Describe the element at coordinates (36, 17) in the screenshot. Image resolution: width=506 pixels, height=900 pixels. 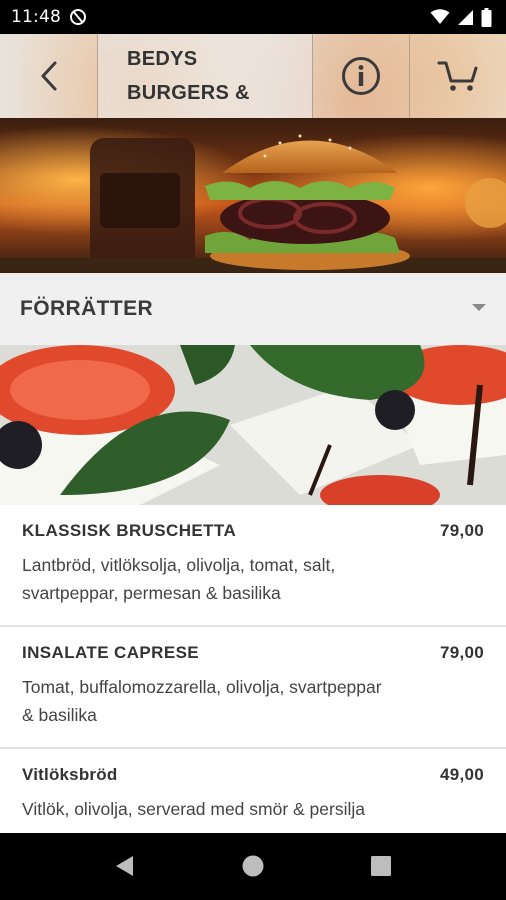
I see `status-time: 11:48` at that location.